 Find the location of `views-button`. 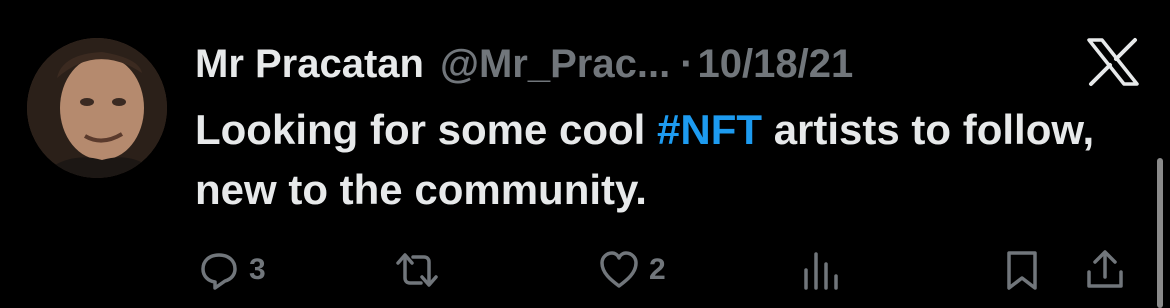

views-button is located at coordinates (820, 270).